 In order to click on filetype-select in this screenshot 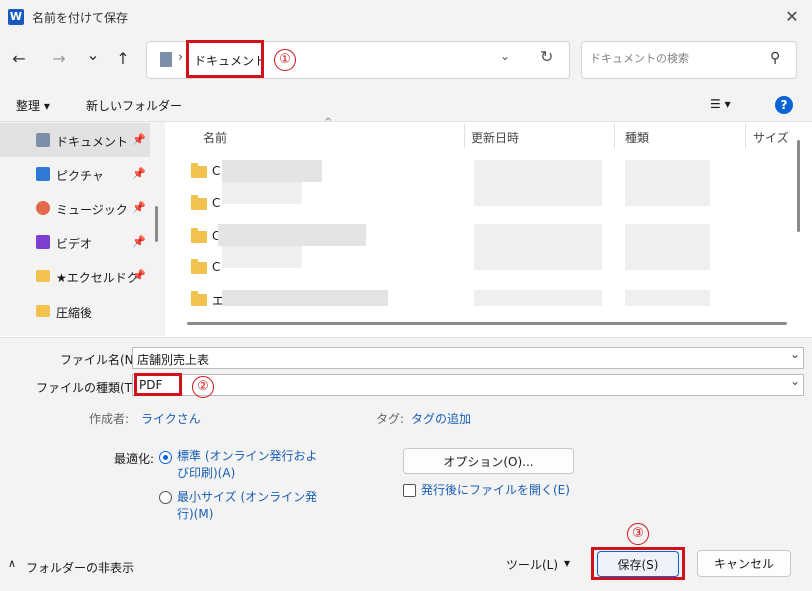, I will do `click(468, 385)`.